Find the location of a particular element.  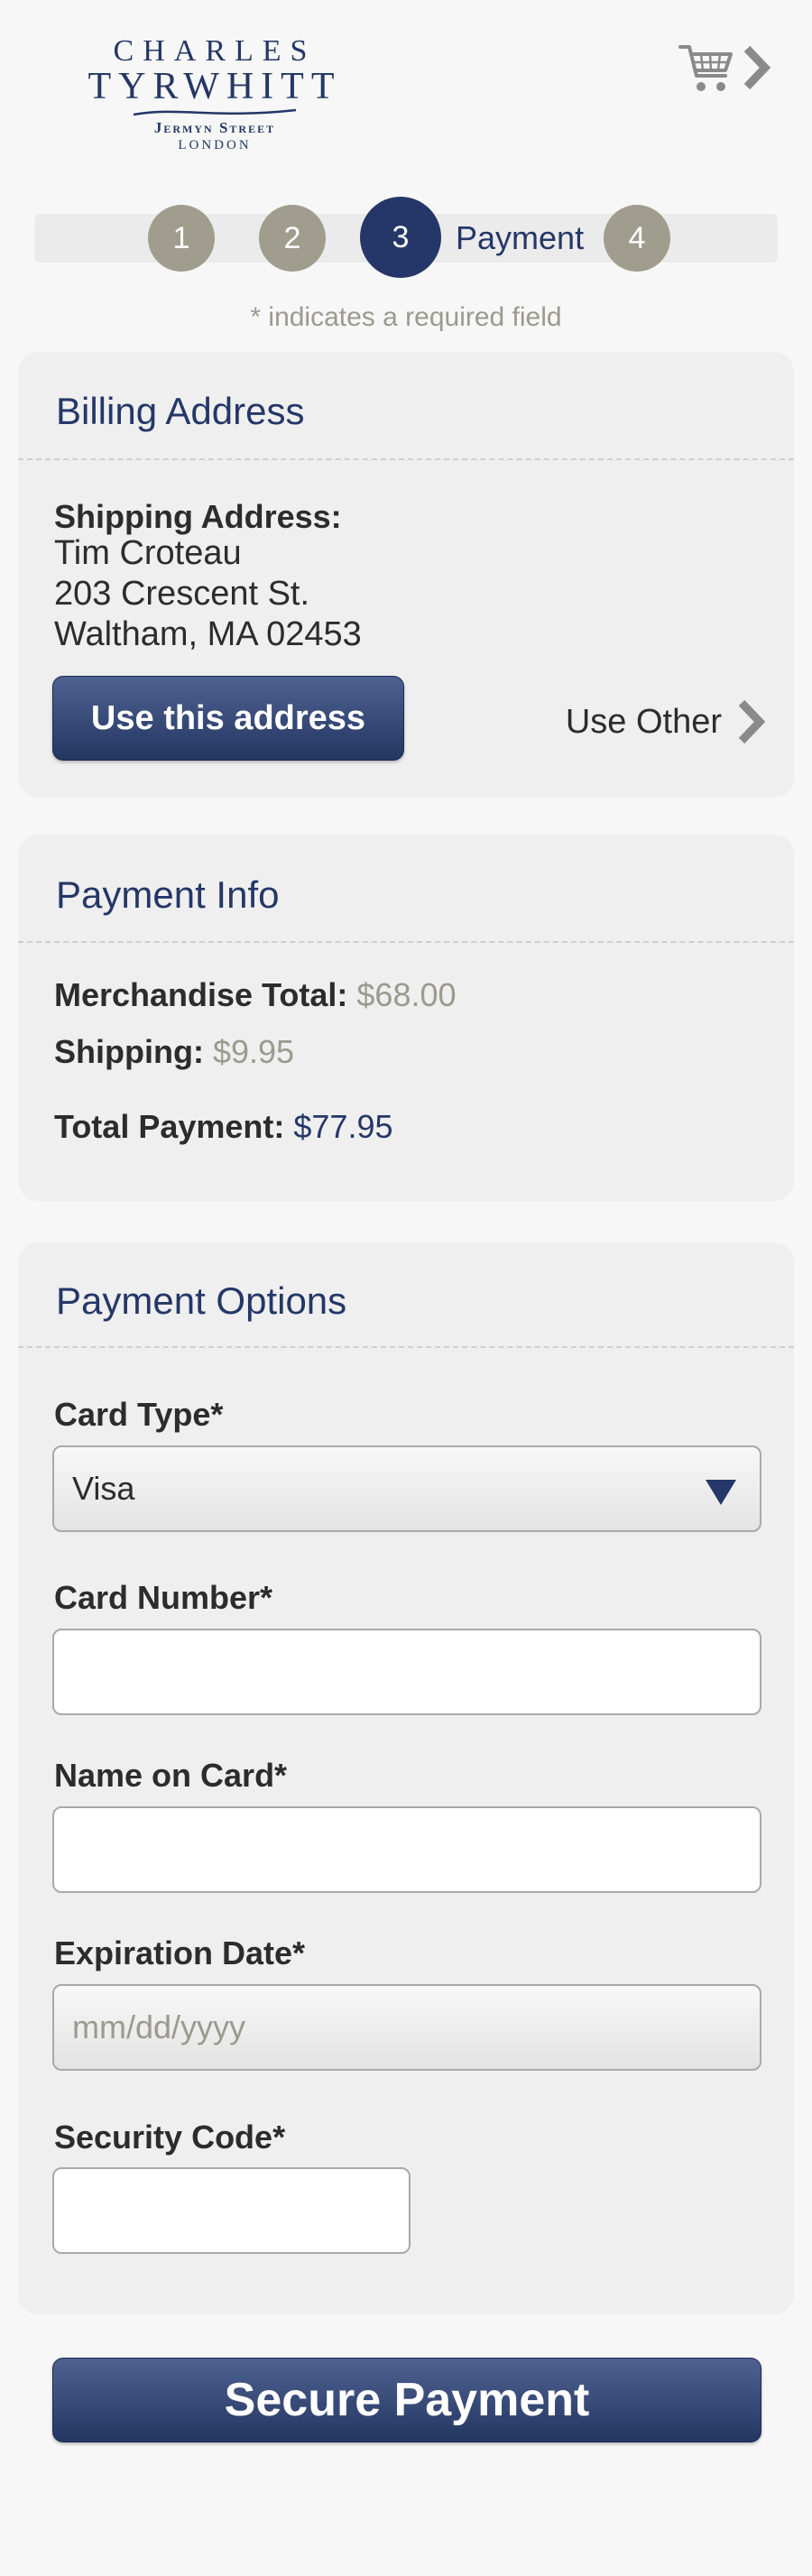

shipping-row: Shipping: $9.95 is located at coordinates (174, 1052).